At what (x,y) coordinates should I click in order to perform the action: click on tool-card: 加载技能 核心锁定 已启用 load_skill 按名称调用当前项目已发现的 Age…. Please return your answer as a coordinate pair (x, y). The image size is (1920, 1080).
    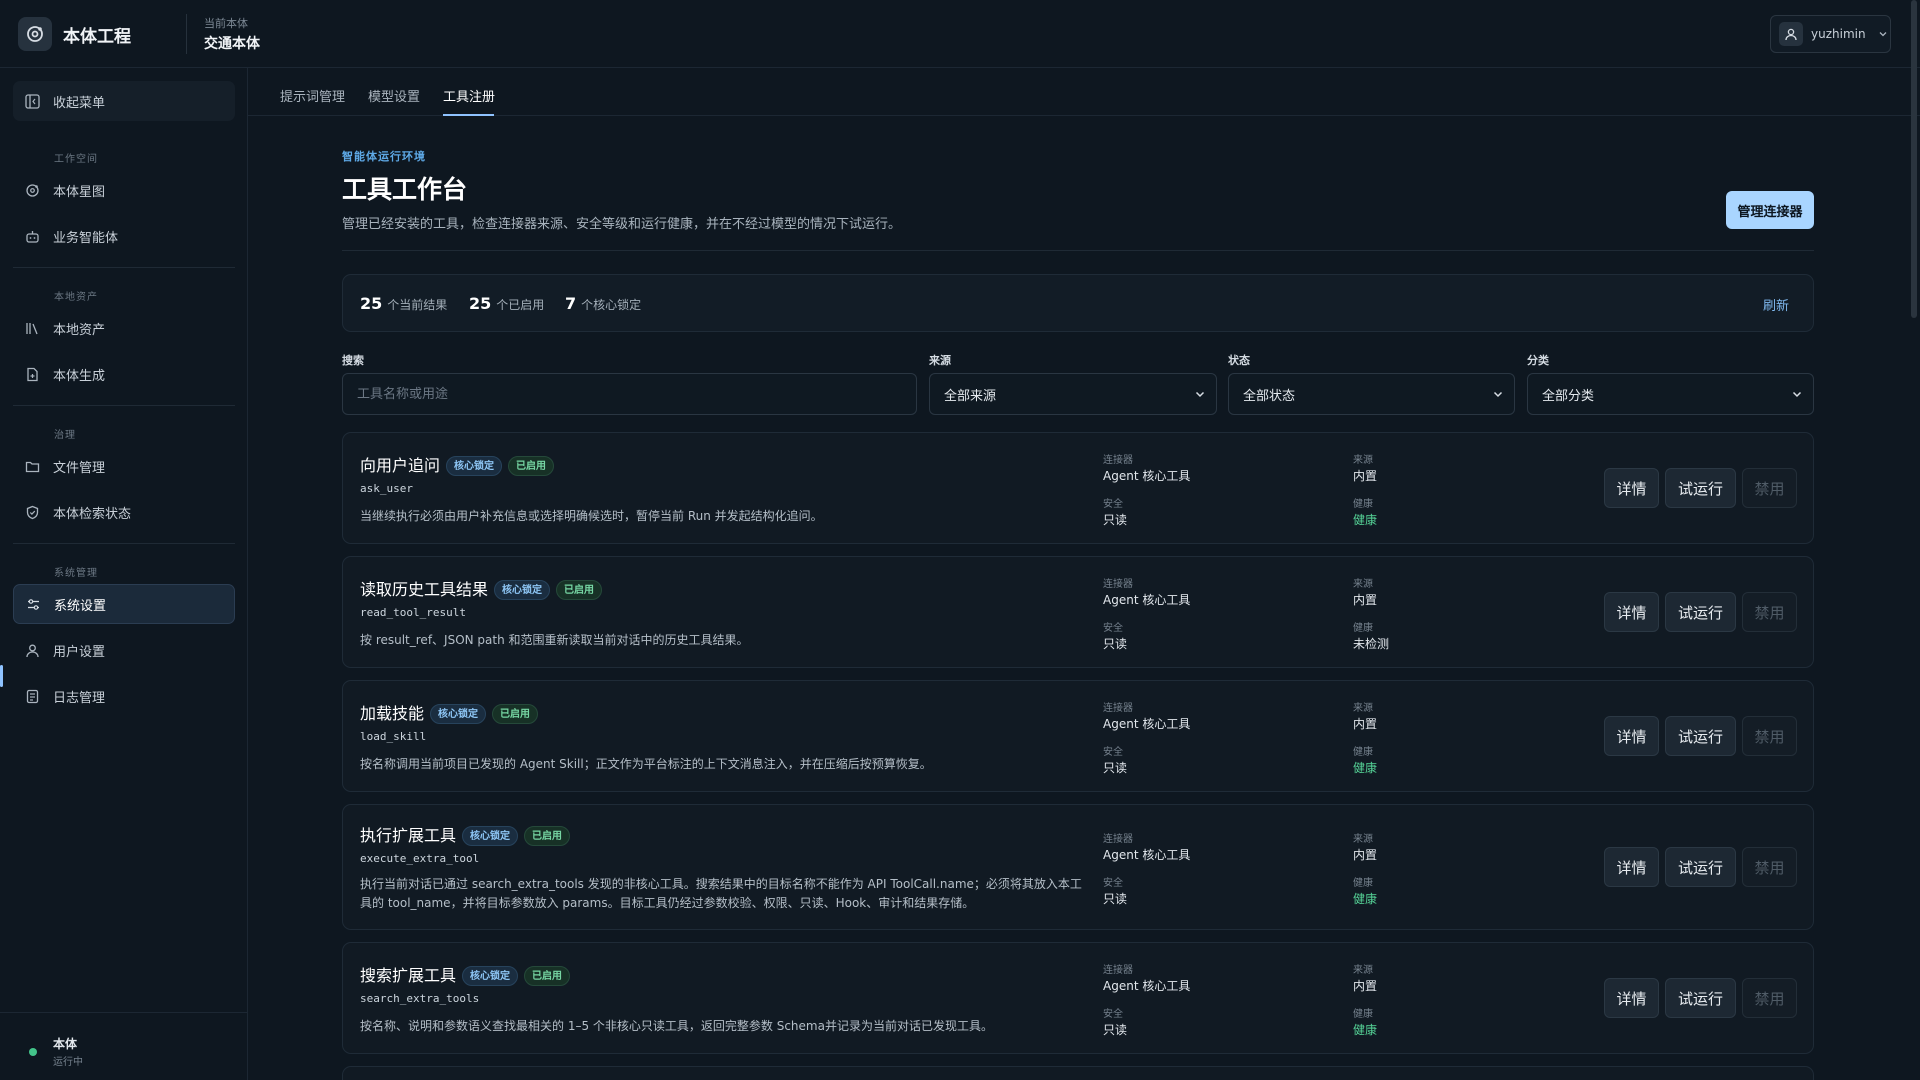
    Looking at the image, I should click on (1078, 736).